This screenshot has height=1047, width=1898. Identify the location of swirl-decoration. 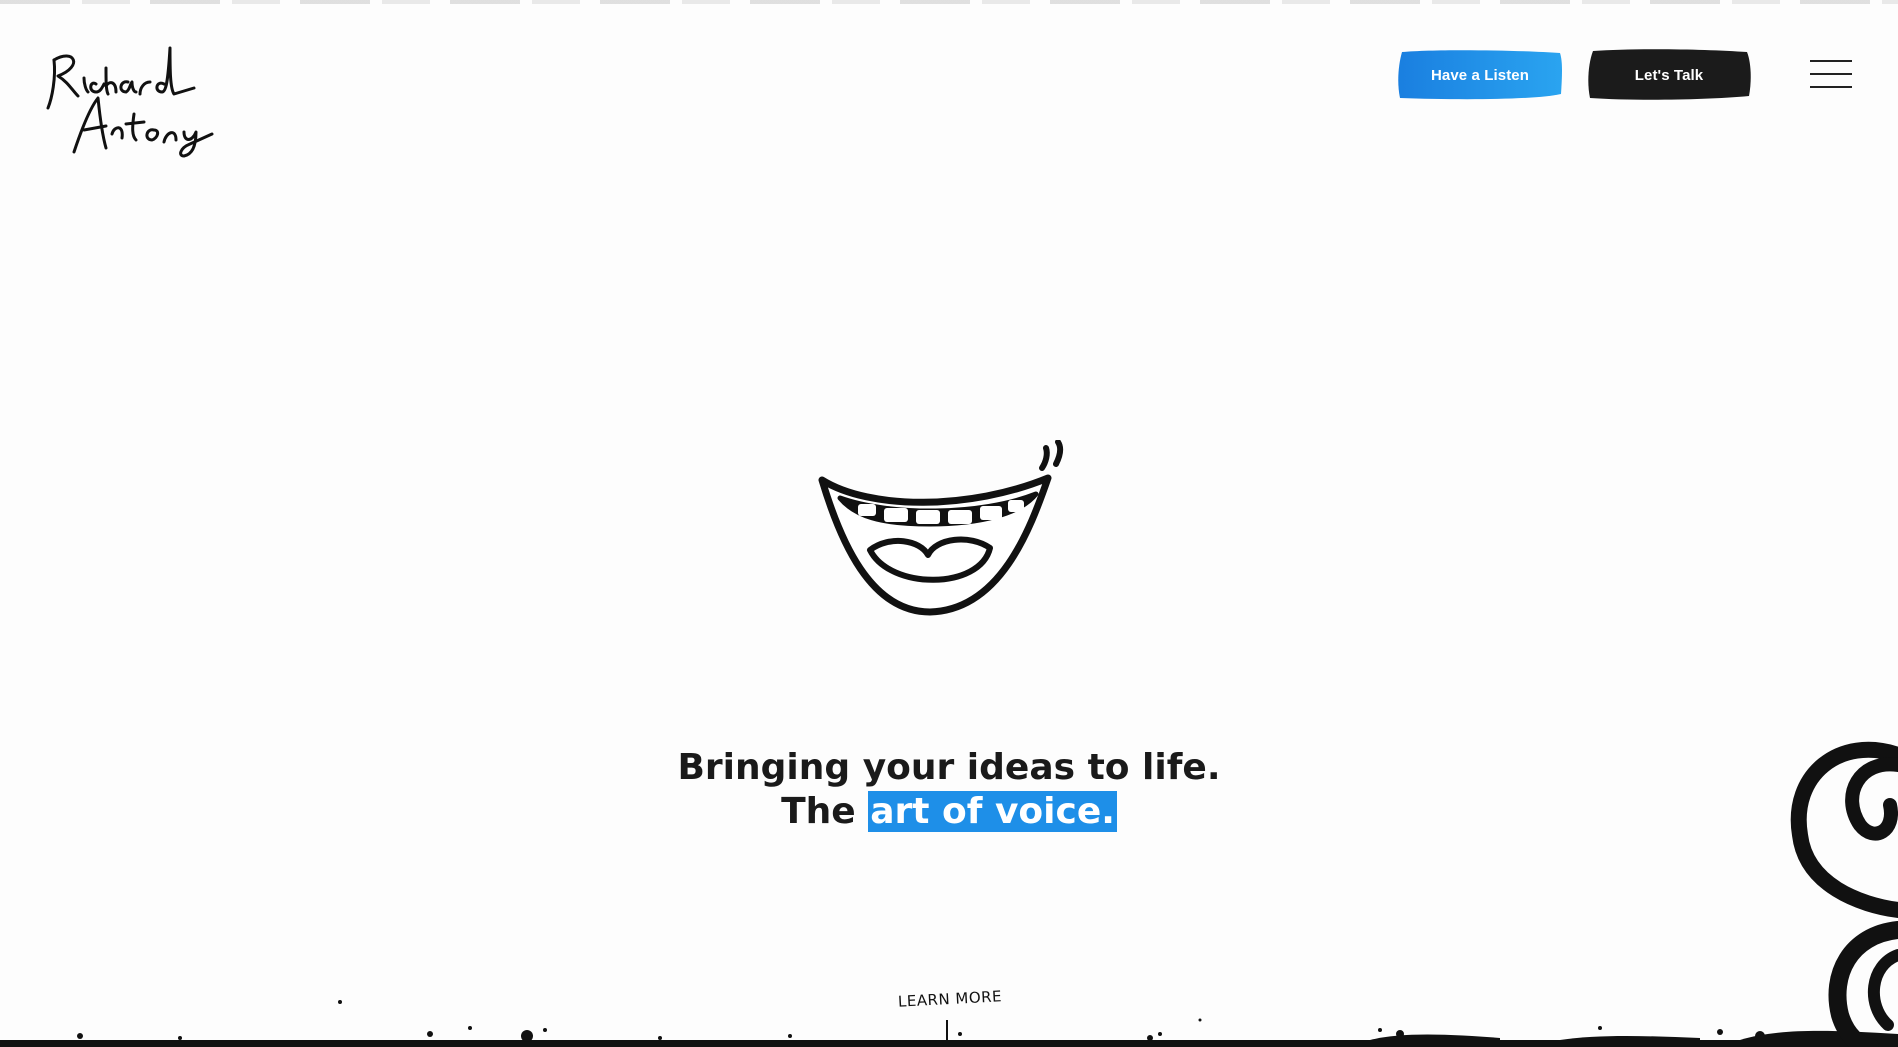
(1844, 894).